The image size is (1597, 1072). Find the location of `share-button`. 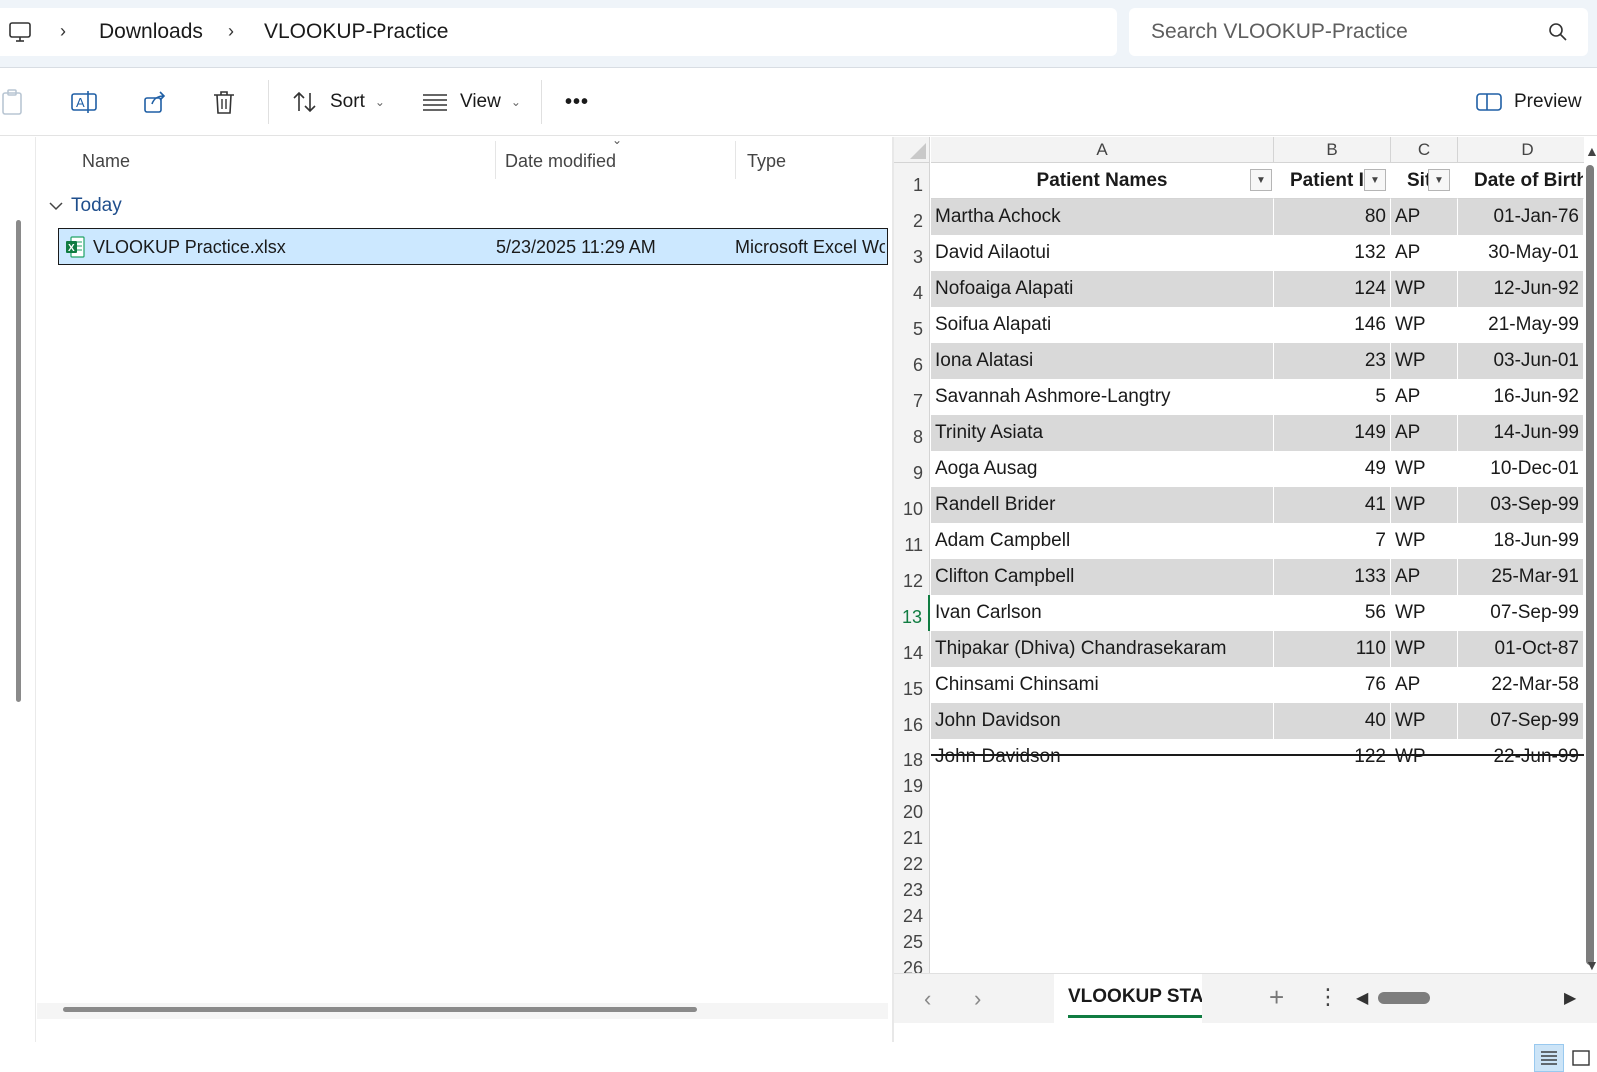

share-button is located at coordinates (155, 102).